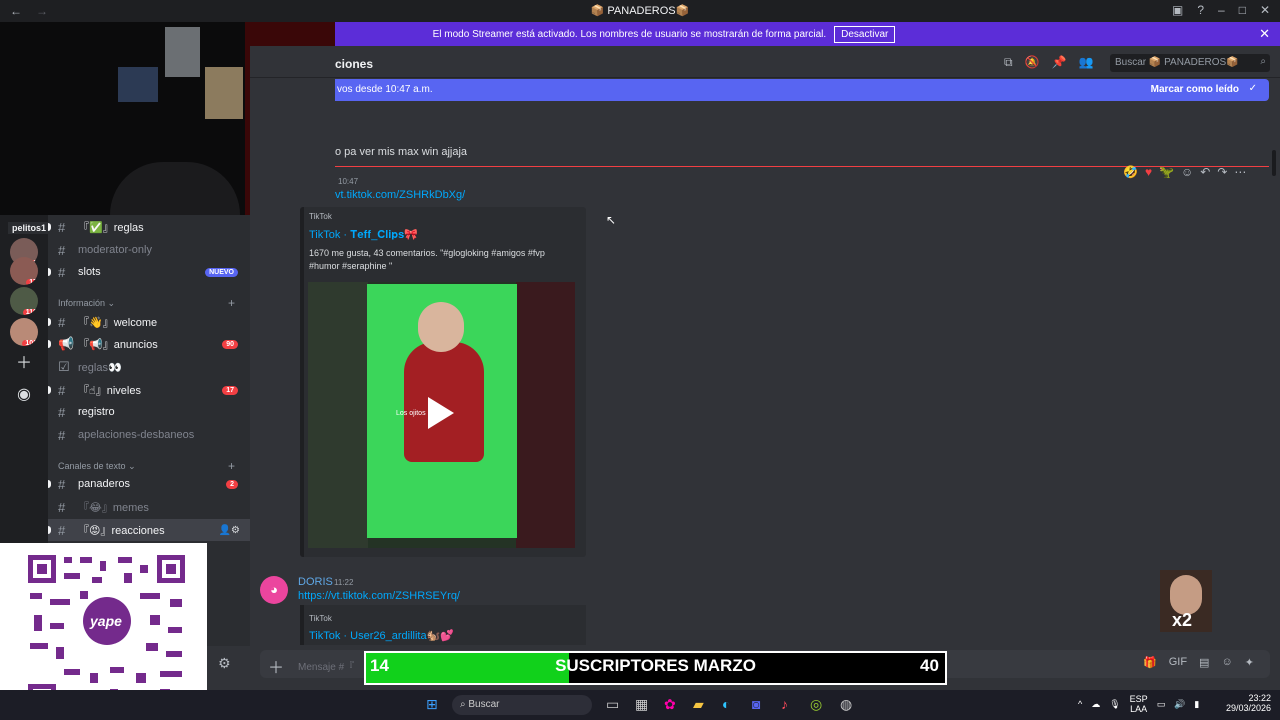  I want to click on threads-icon: ⧉, so click(1008, 62).